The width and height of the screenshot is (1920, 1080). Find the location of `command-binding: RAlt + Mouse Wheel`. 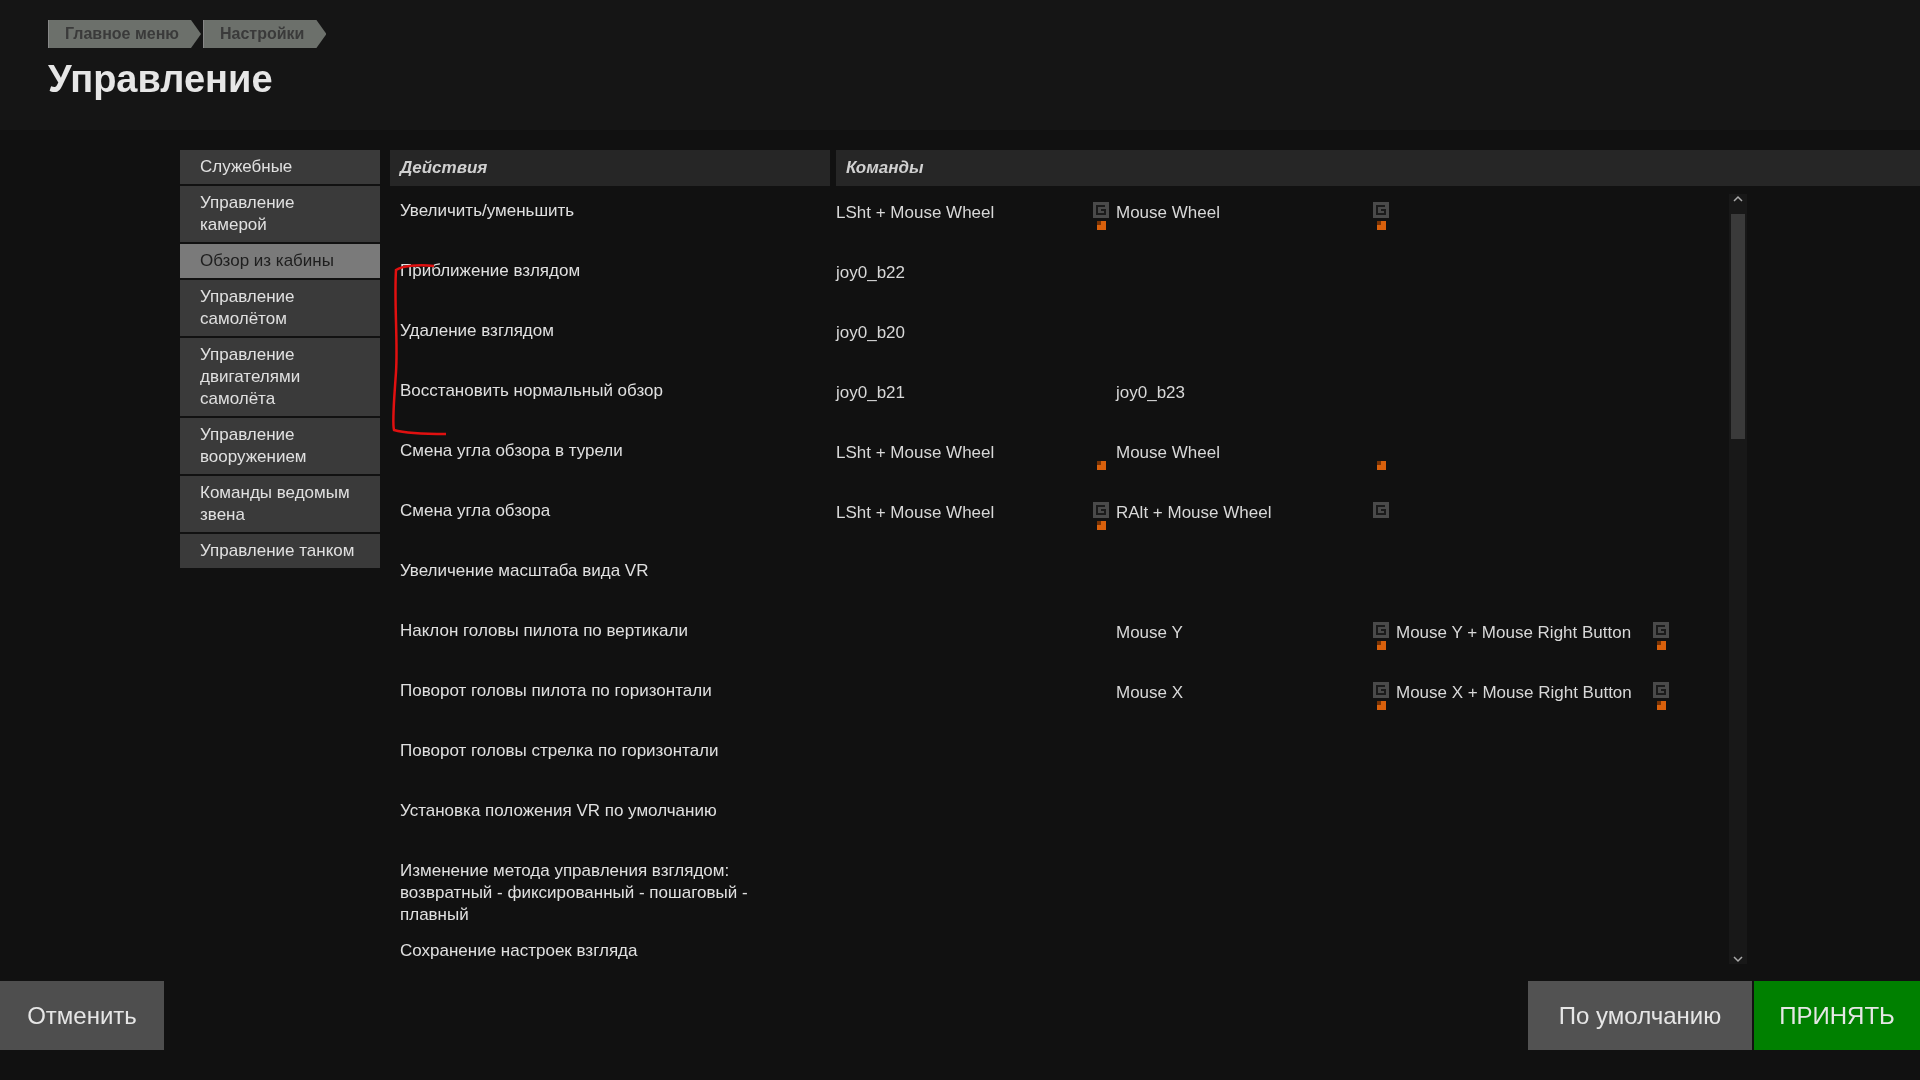

command-binding: RAlt + Mouse Wheel is located at coordinates (1244, 513).